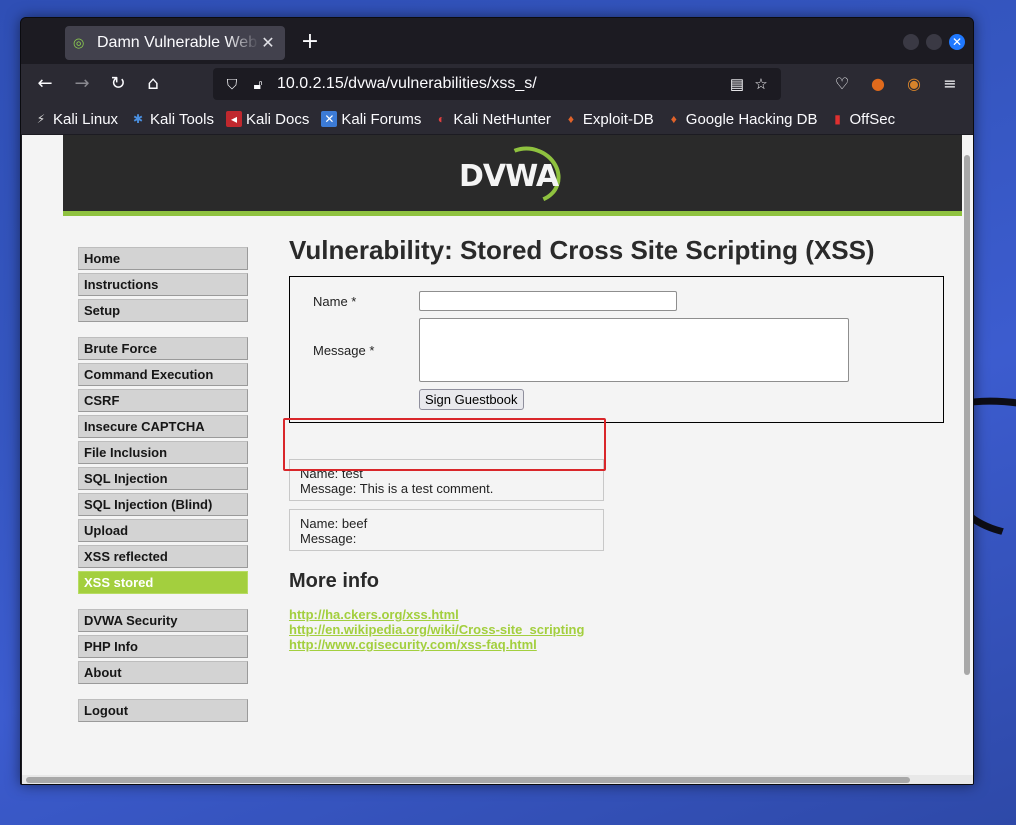 Image resolution: width=1016 pixels, height=825 pixels. What do you see at coordinates (163, 582) in the screenshot?
I see `menu-item-xss-stored: XSS stored` at bounding box center [163, 582].